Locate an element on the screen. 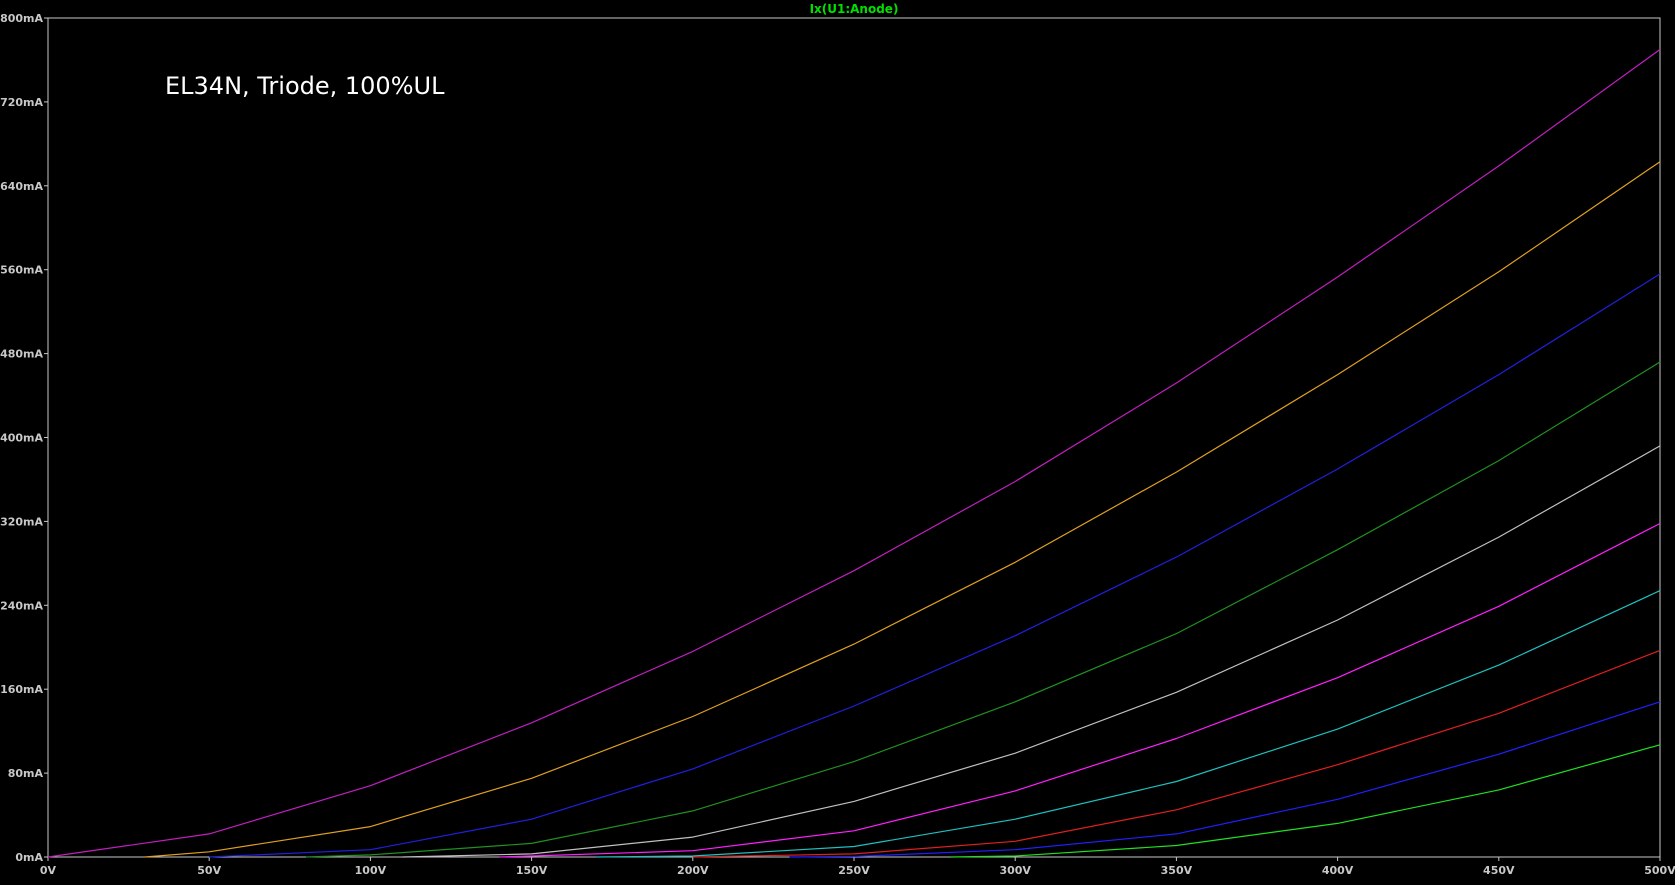  y-tick-label: 0mA is located at coordinates (29, 857).